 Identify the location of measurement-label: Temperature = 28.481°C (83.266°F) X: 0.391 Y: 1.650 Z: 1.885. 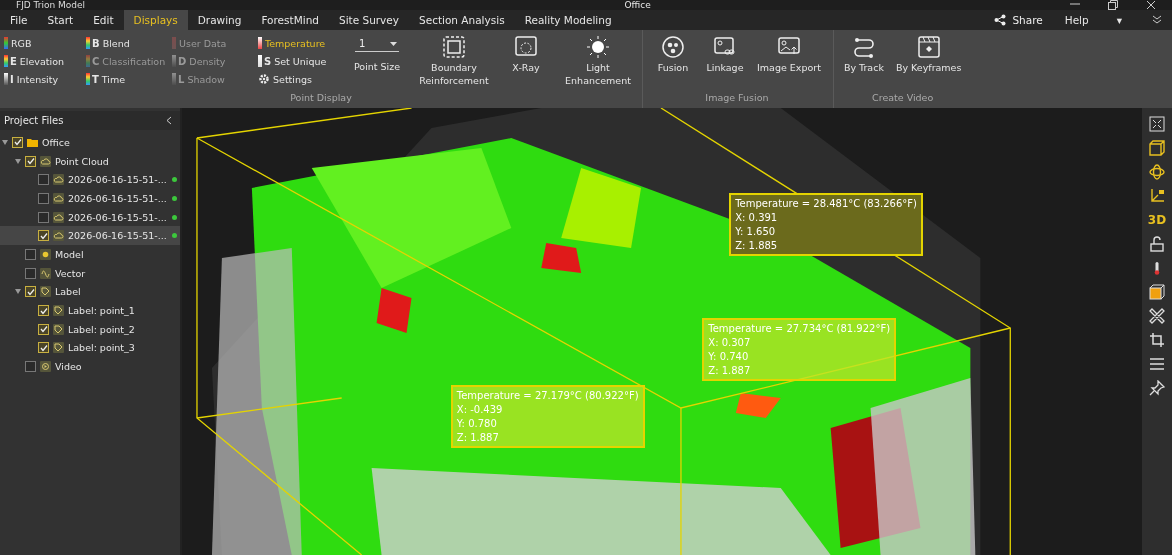
(826, 224).